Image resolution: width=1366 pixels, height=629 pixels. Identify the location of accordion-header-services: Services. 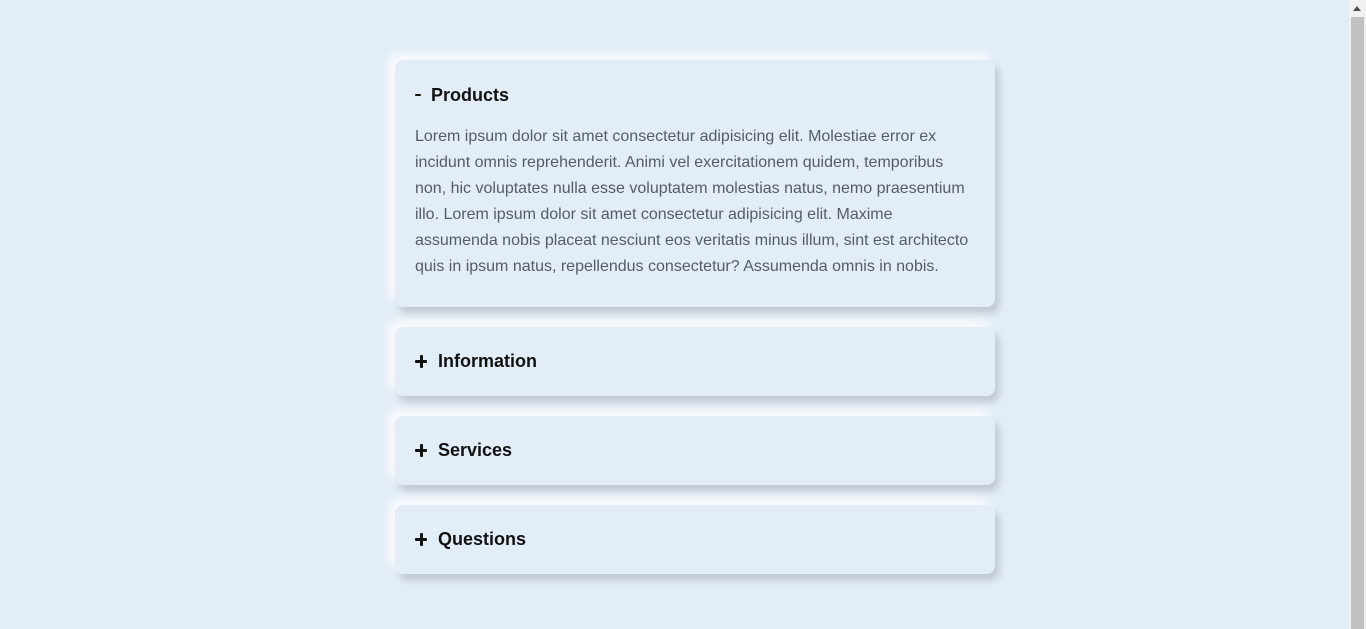
(695, 450).